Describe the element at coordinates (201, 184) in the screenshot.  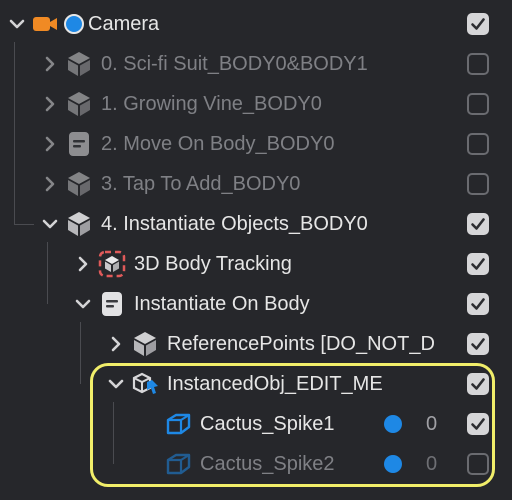
I see `tree-item-label: 3. Tap To Add_BODY0` at that location.